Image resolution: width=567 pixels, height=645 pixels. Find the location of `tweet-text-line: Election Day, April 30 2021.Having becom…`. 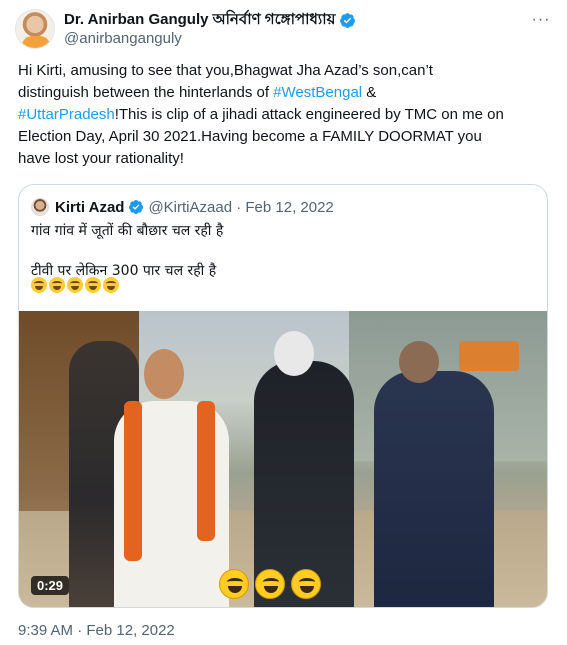

tweet-text-line: Election Day, April 30 2021.Having becom… is located at coordinates (250, 136).